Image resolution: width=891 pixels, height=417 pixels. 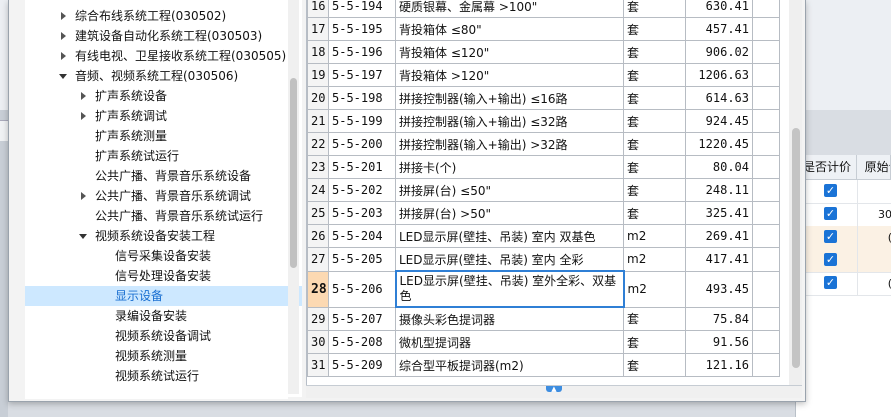 I want to click on row-number-cell: 16, so click(x=318, y=9).